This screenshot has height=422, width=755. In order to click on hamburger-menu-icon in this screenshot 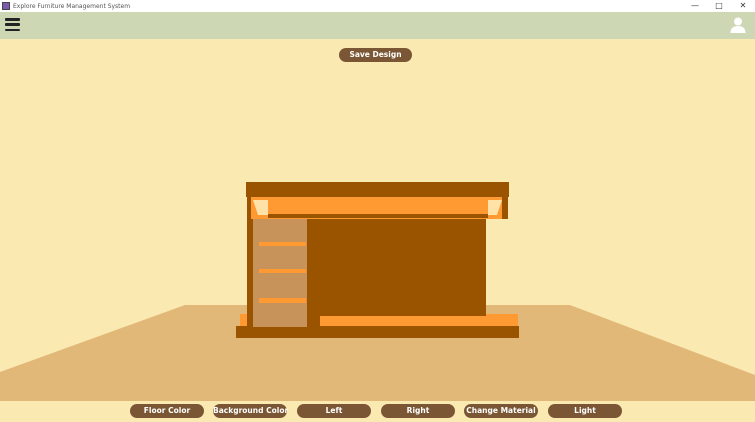, I will do `click(12, 24)`.